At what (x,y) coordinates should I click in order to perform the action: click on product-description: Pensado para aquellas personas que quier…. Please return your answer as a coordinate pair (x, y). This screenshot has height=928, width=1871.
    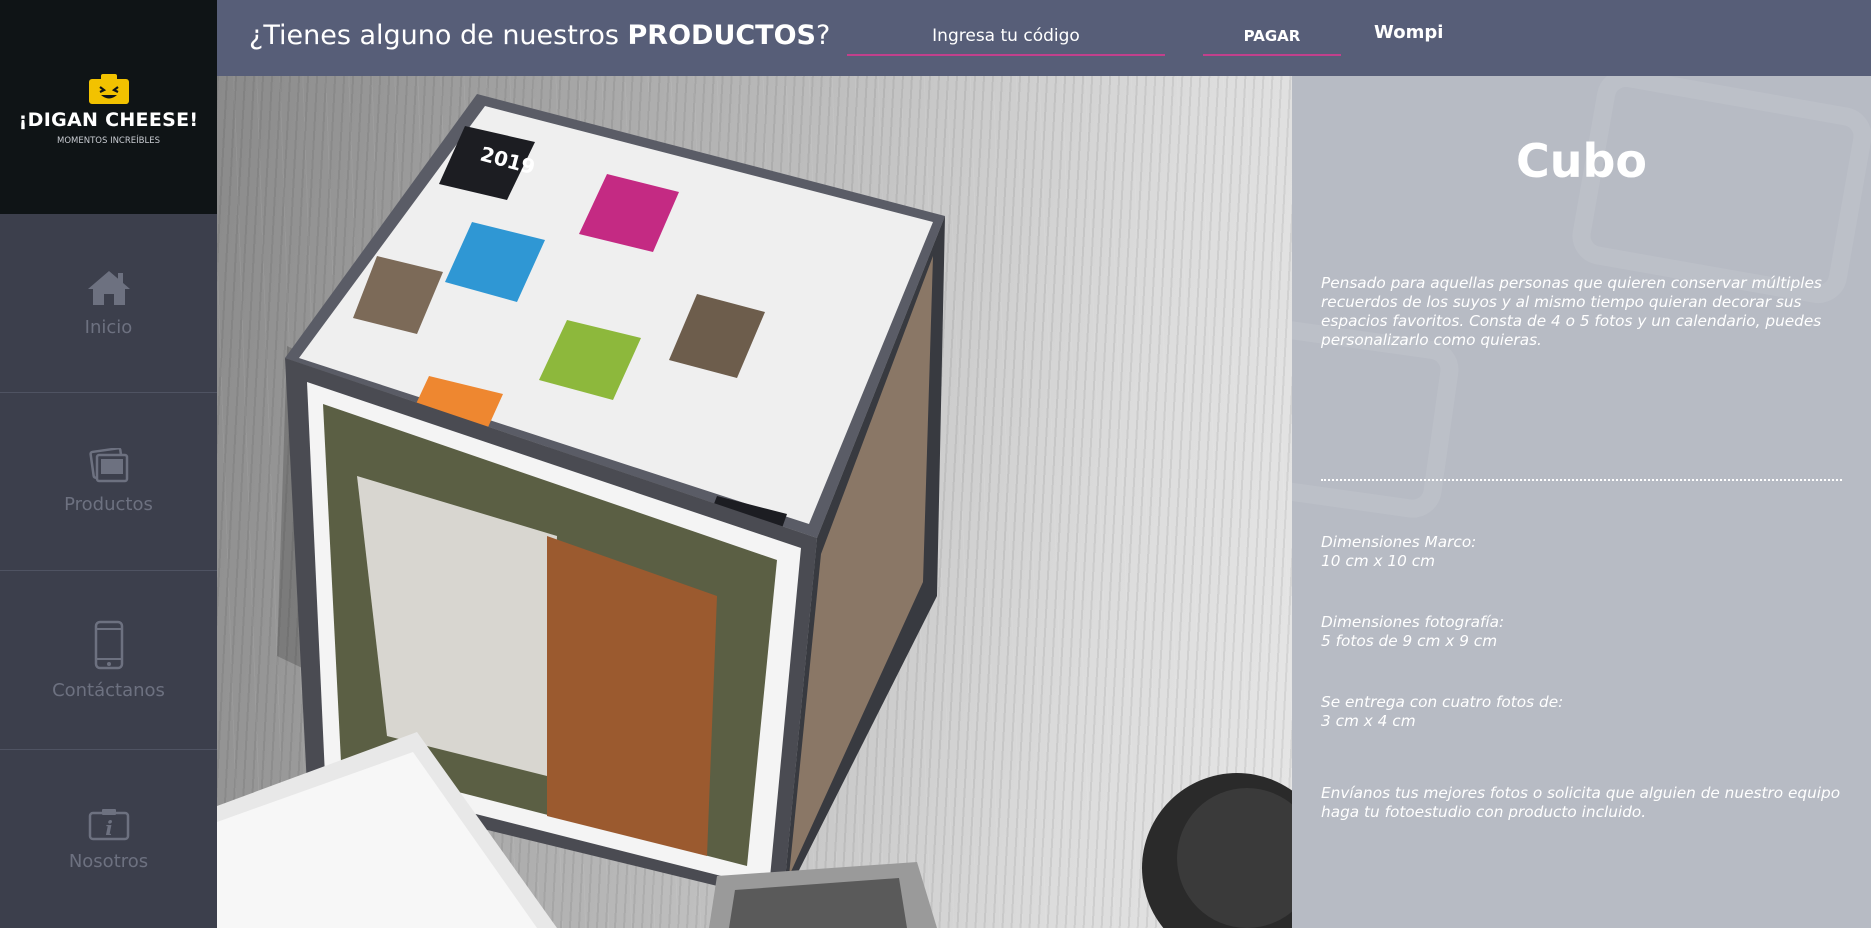
    Looking at the image, I should click on (1571, 311).